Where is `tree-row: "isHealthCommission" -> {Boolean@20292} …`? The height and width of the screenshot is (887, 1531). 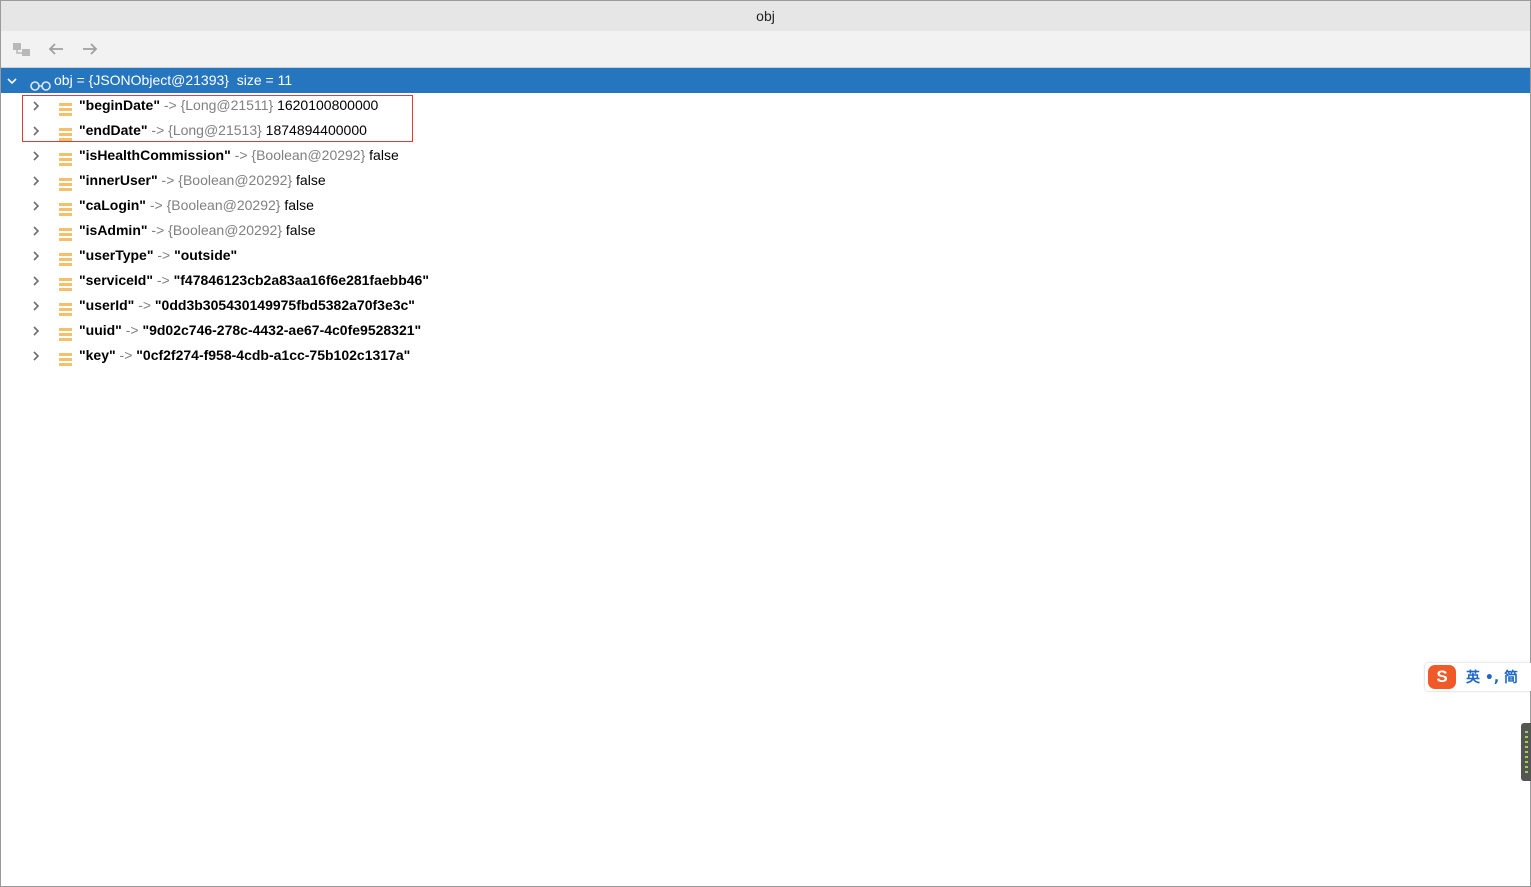 tree-row: "isHealthCommission" -> {Boolean@20292} … is located at coordinates (765, 155).